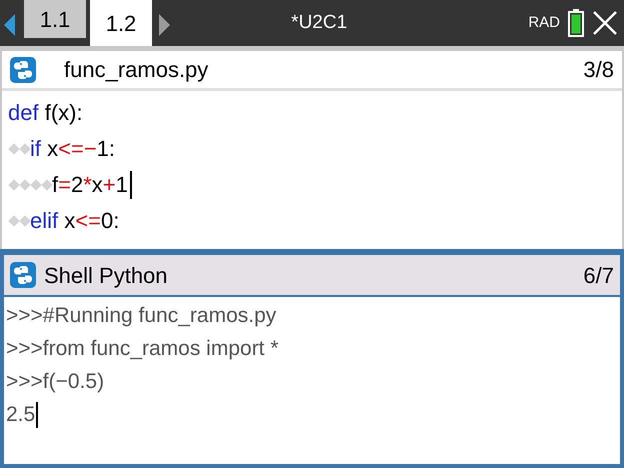 The image size is (624, 468). I want to click on shell-line: >>>f(−0.5), so click(55, 381).